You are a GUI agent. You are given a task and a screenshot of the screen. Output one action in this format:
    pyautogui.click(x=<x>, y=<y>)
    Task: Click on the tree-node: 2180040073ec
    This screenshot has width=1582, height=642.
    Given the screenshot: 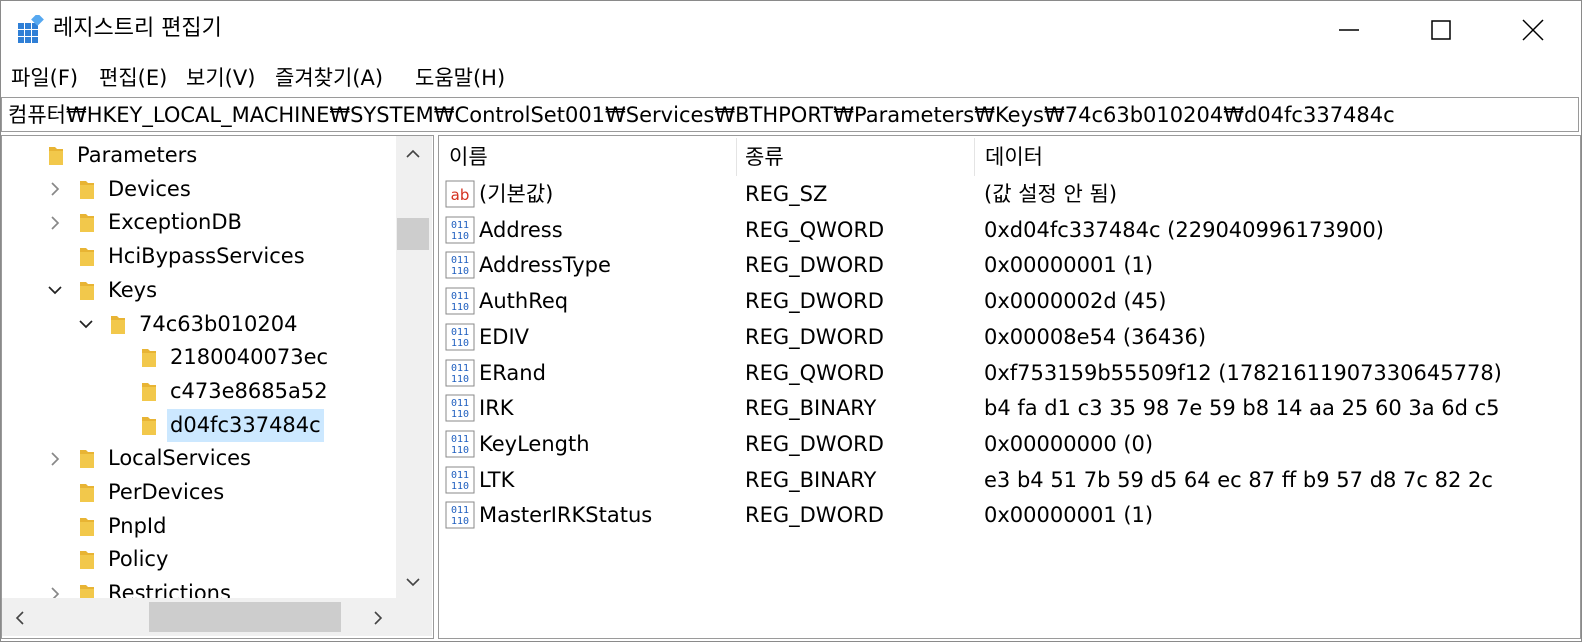 What is the action you would take?
    pyautogui.click(x=199, y=357)
    